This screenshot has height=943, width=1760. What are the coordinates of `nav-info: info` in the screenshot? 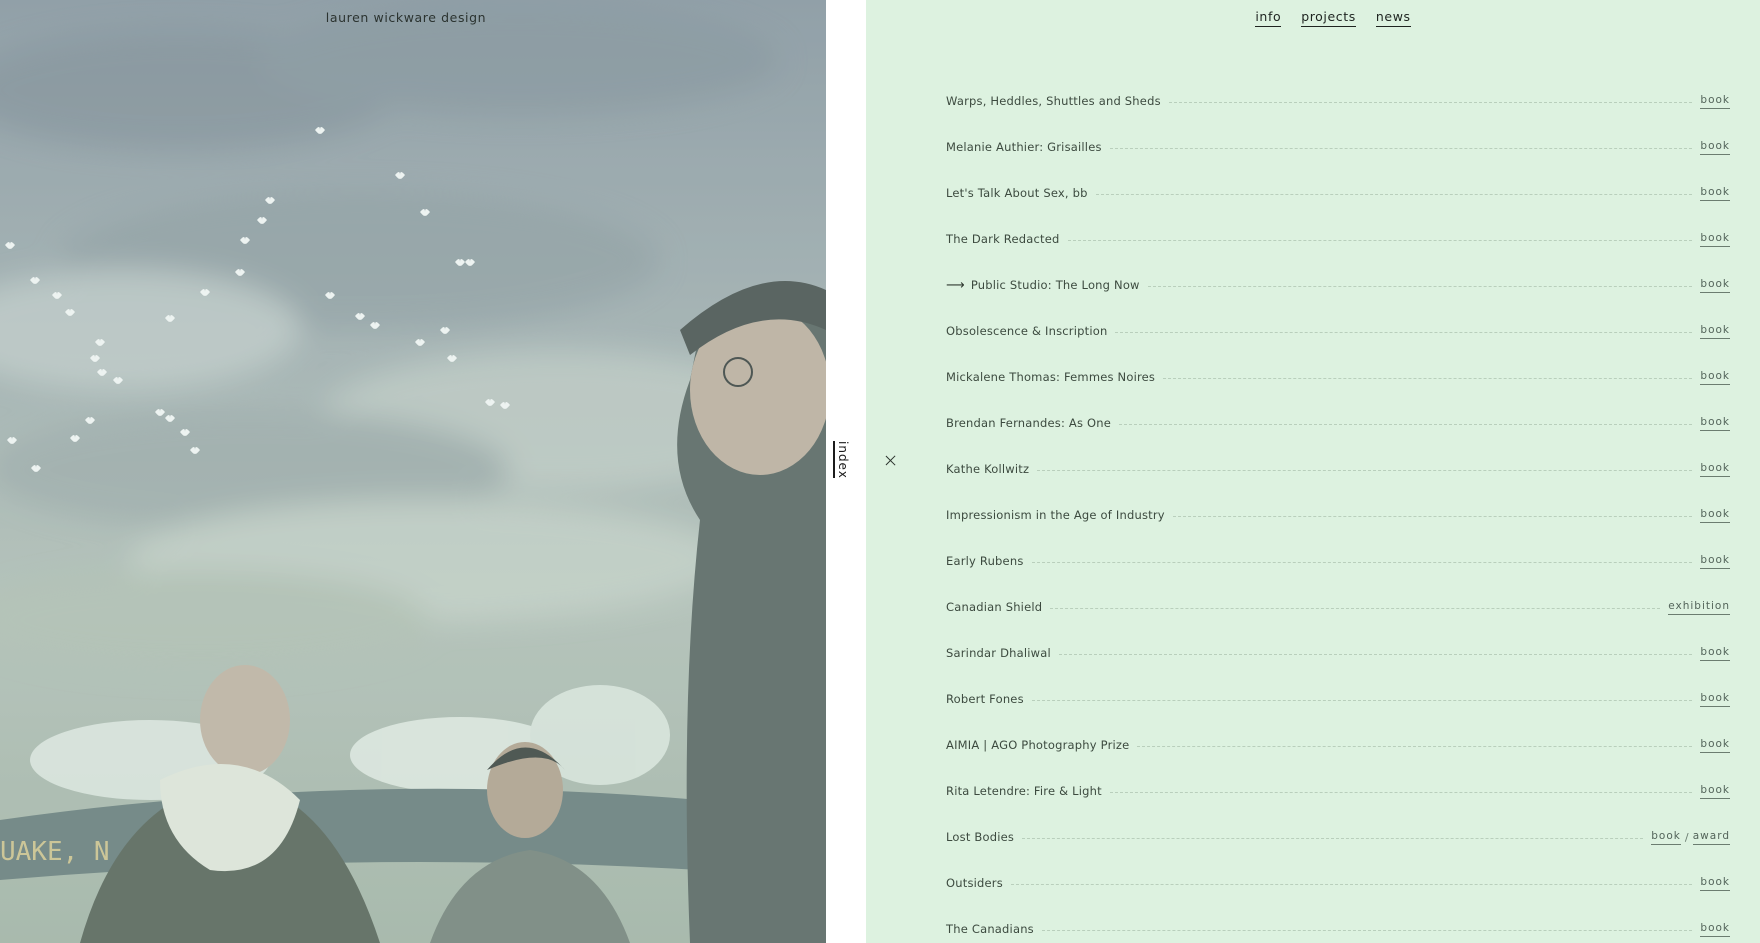 It's located at (1268, 18).